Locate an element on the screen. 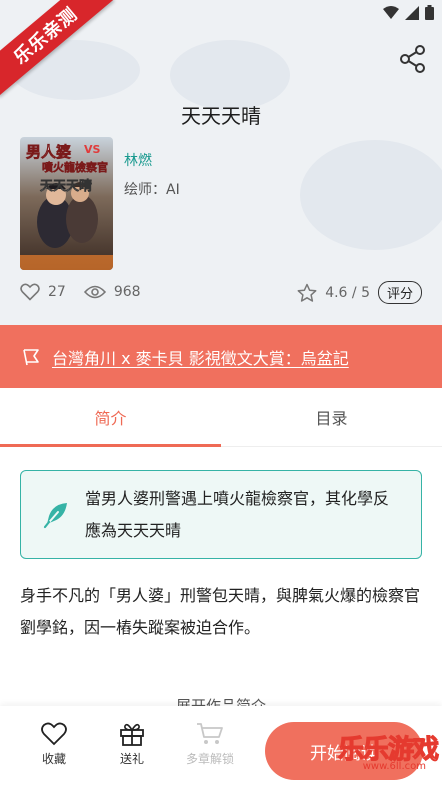  rating-score: 4.6 / 5 is located at coordinates (347, 292).